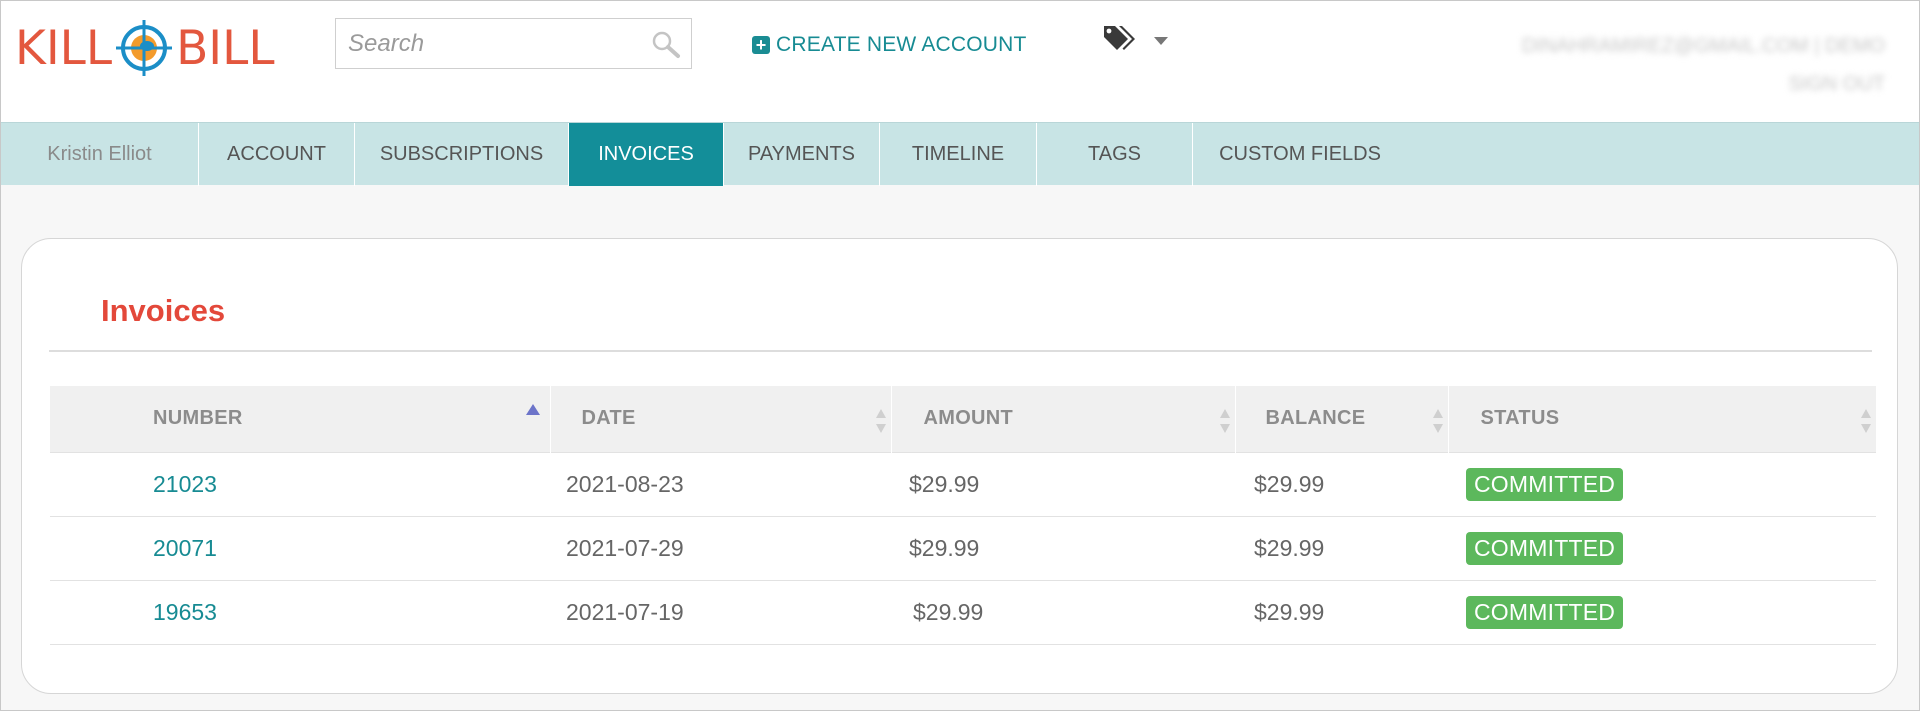 Image resolution: width=1920 pixels, height=711 pixels. Describe the element at coordinates (1520, 418) in the screenshot. I see `column-header-status-label: STATUS` at that location.